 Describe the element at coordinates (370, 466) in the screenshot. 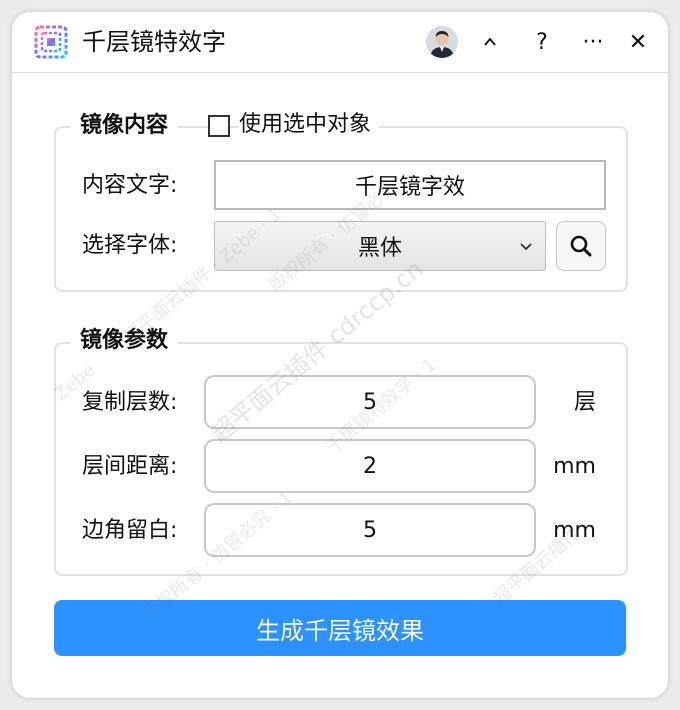

I see `layer-spacing-input: 2` at that location.